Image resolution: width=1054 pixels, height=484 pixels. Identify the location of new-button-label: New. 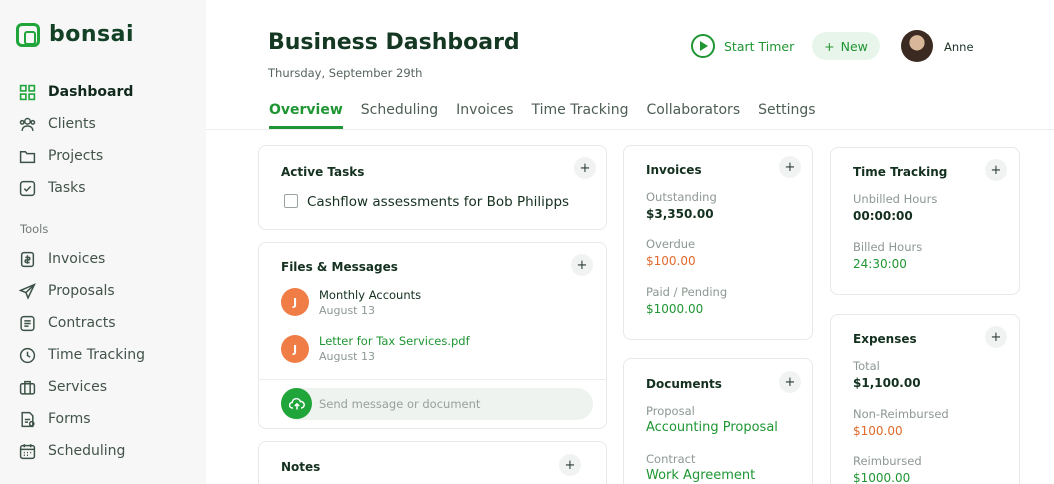
(854, 46).